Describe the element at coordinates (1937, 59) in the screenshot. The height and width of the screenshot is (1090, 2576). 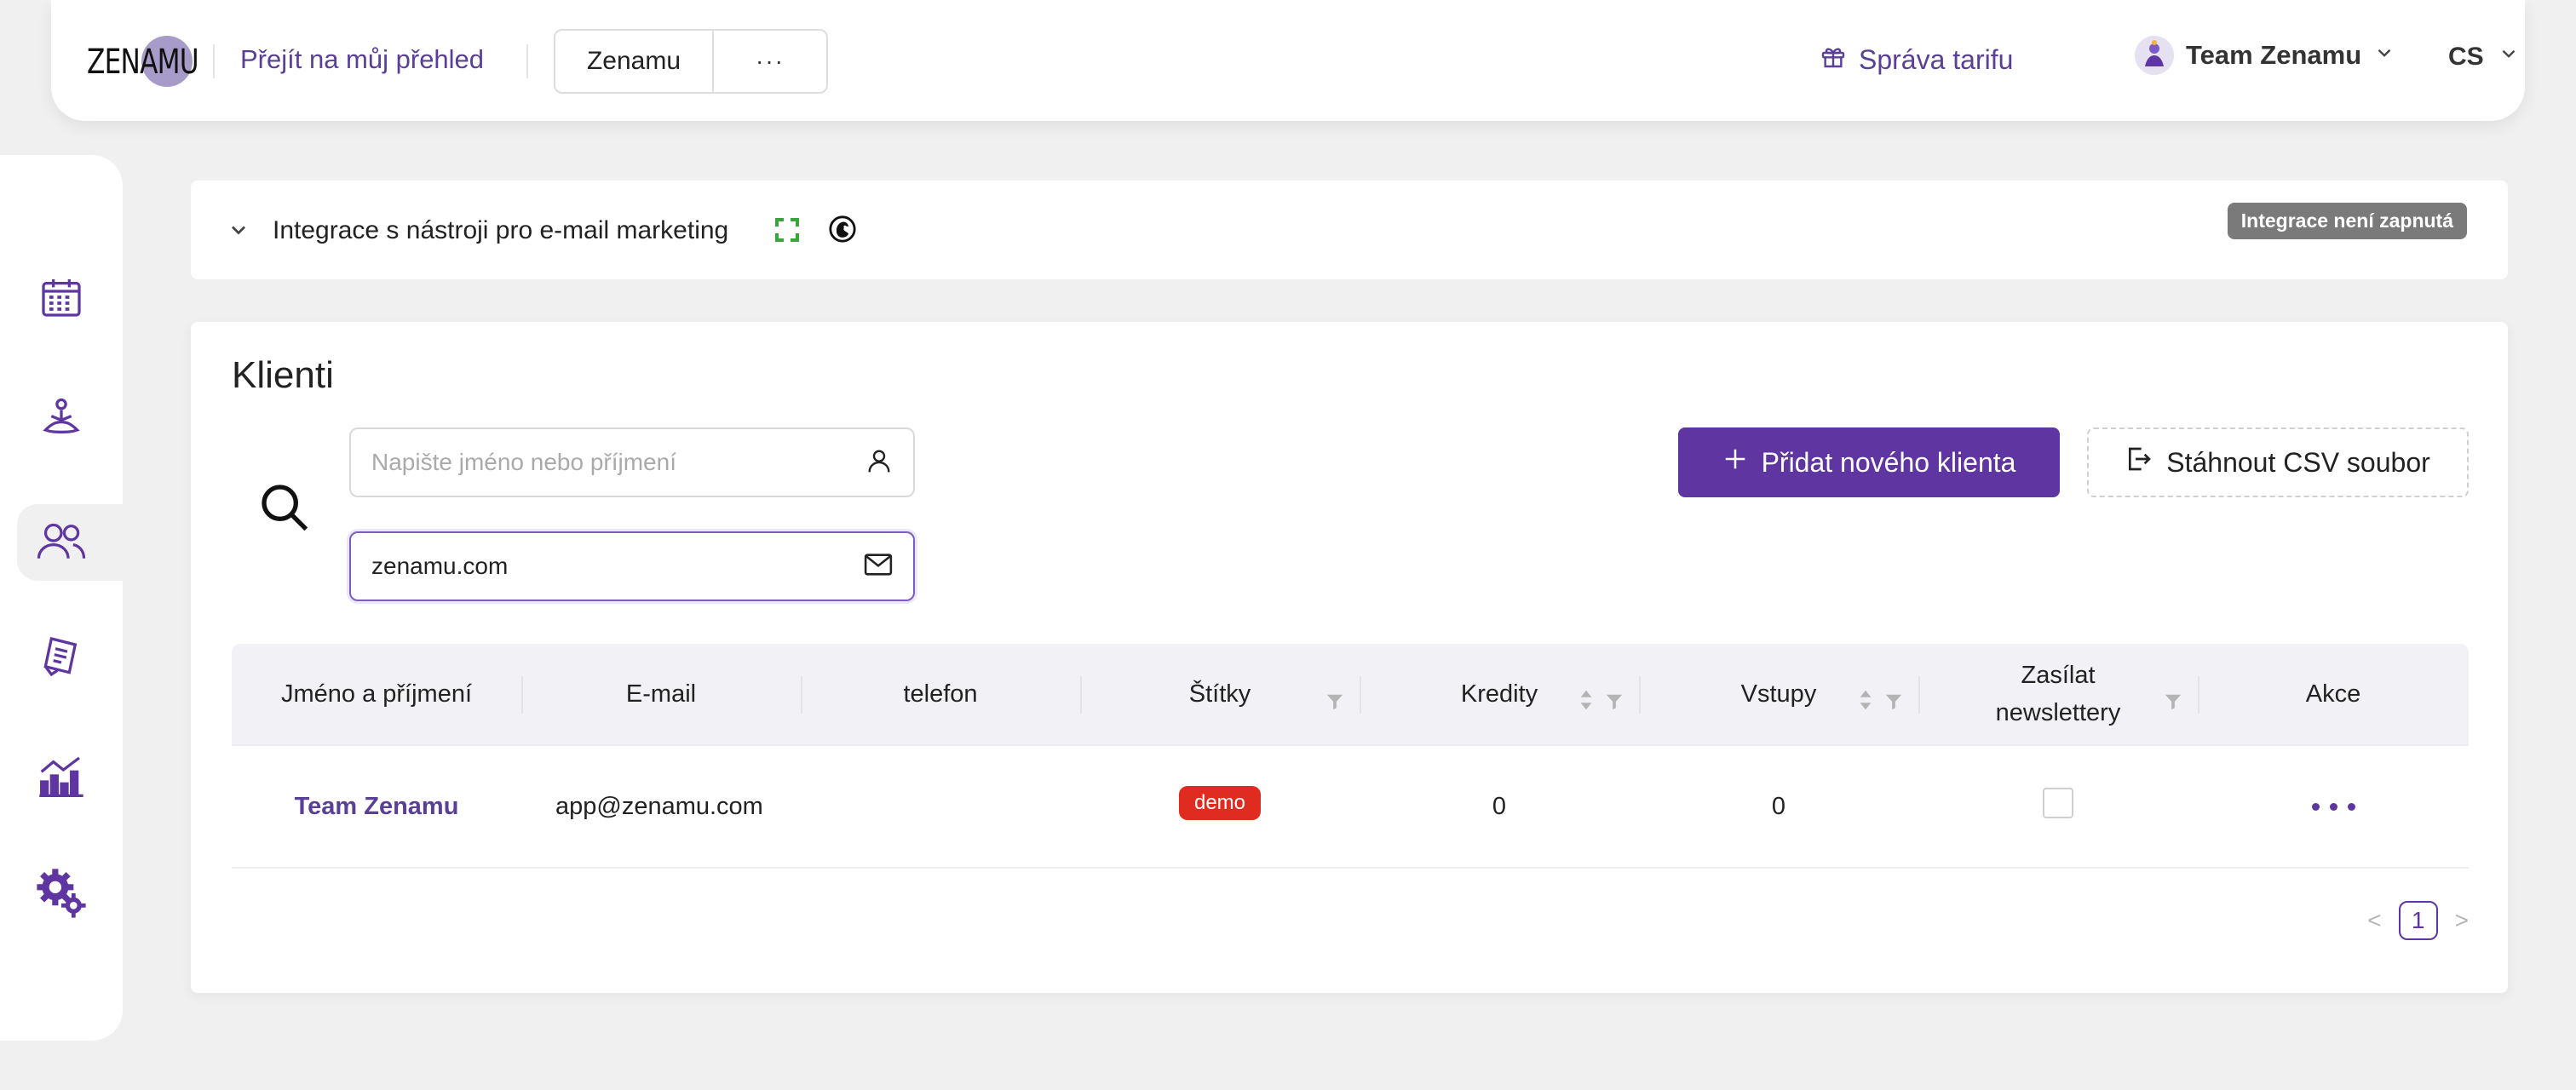
I see `tariff-label: Správa tarifu` at that location.